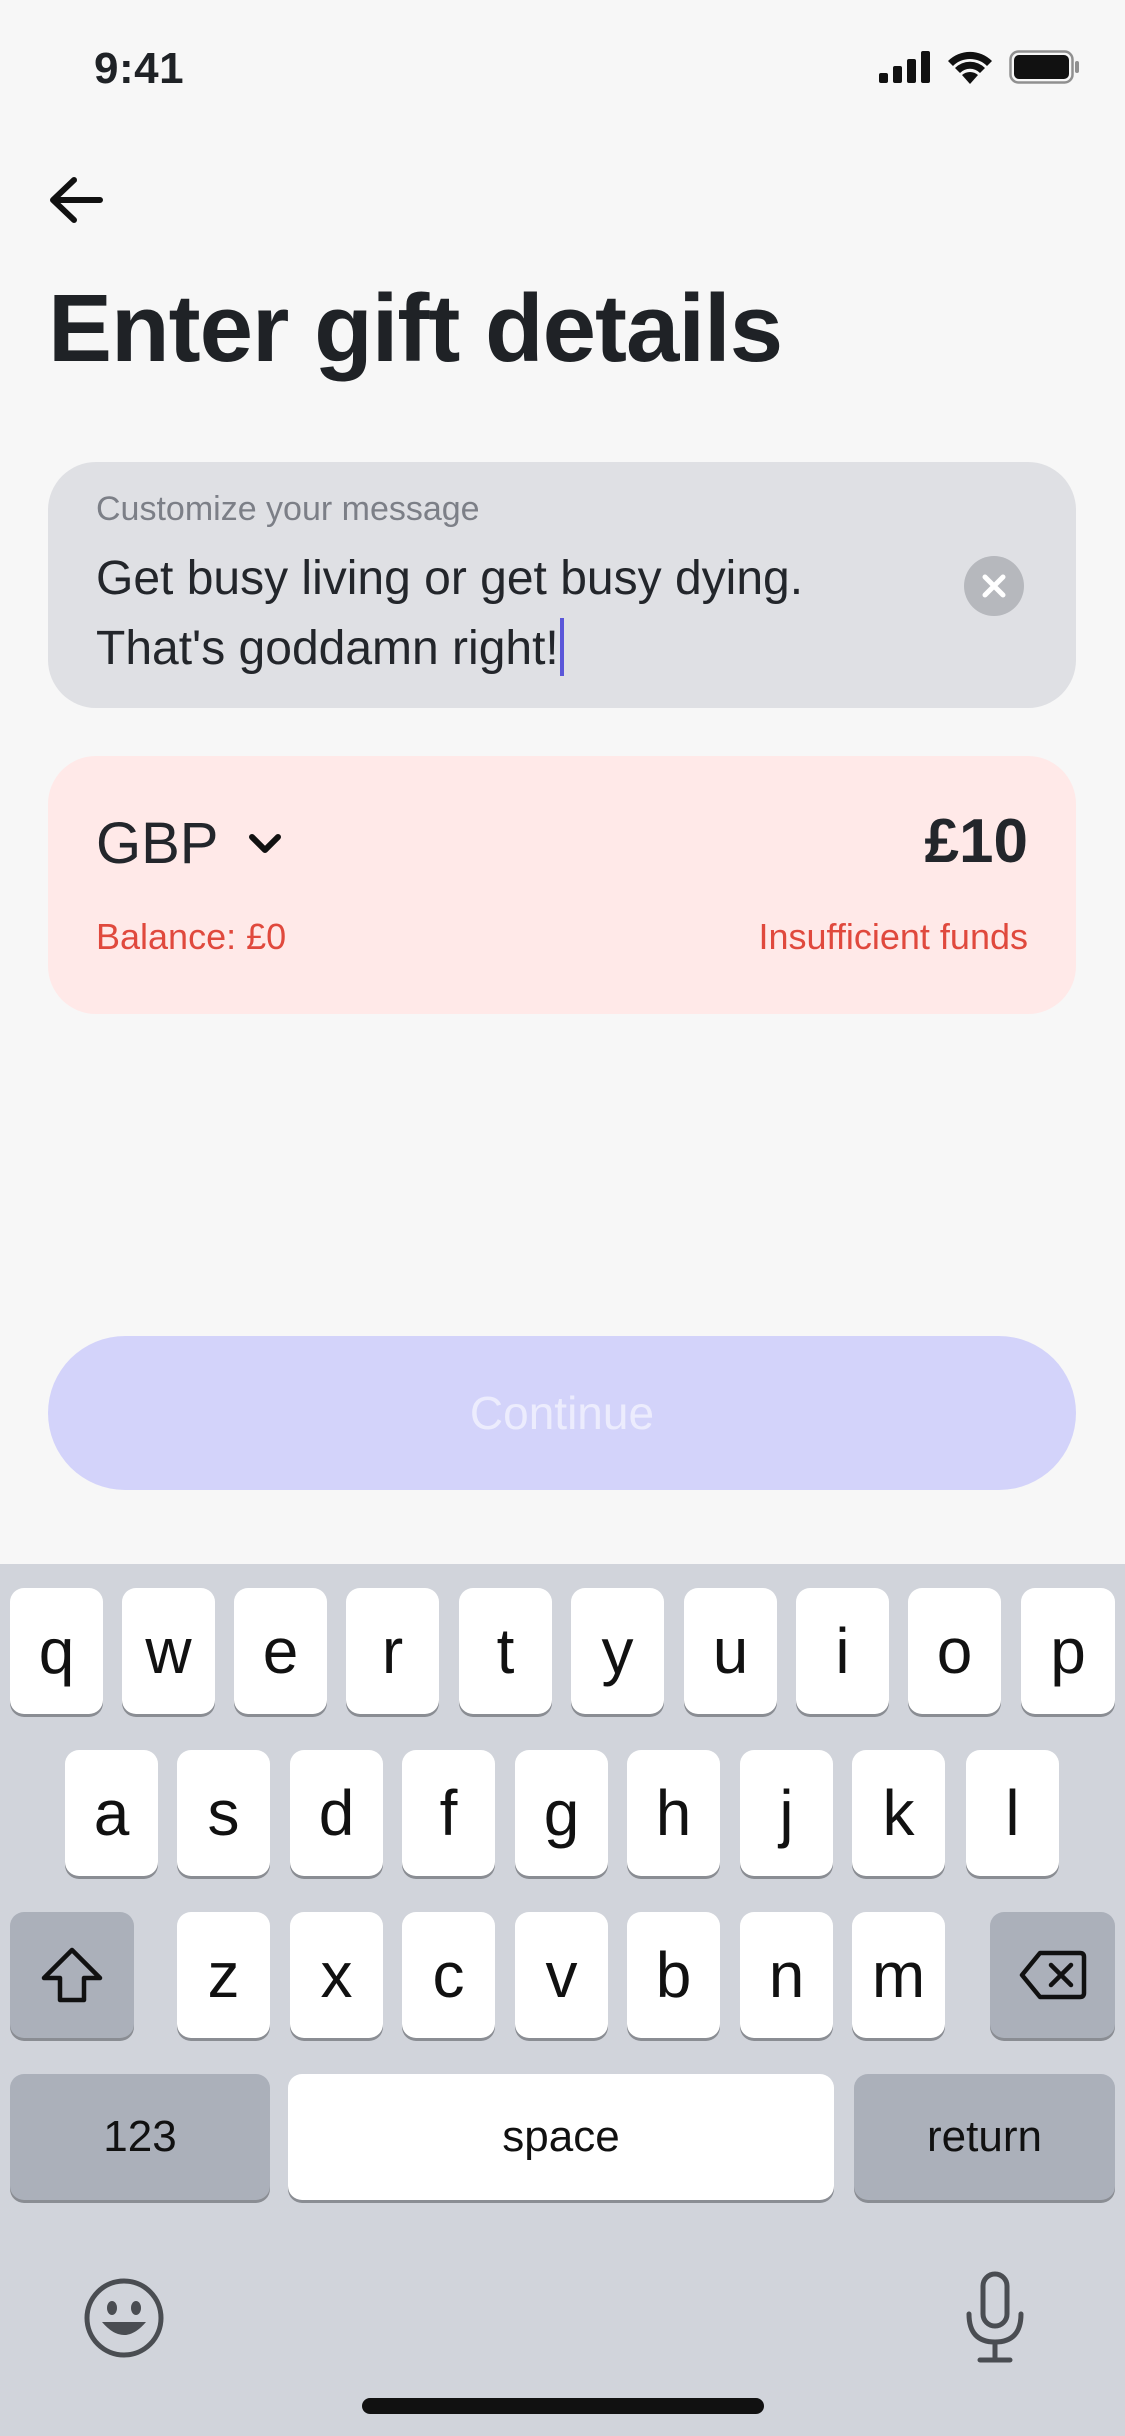  What do you see at coordinates (898, 1975) in the screenshot?
I see `key-m: m` at bounding box center [898, 1975].